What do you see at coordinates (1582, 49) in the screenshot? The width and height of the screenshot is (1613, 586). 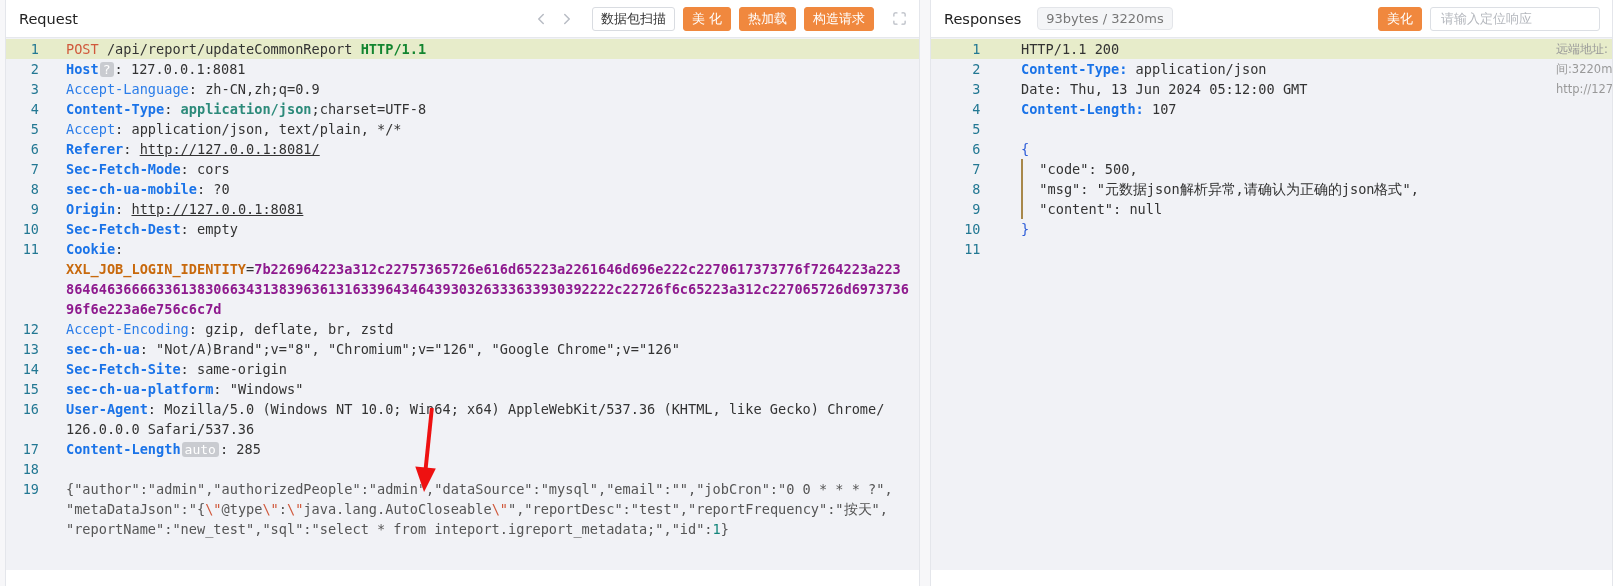 I see `side-note: 远端地址:` at bounding box center [1582, 49].